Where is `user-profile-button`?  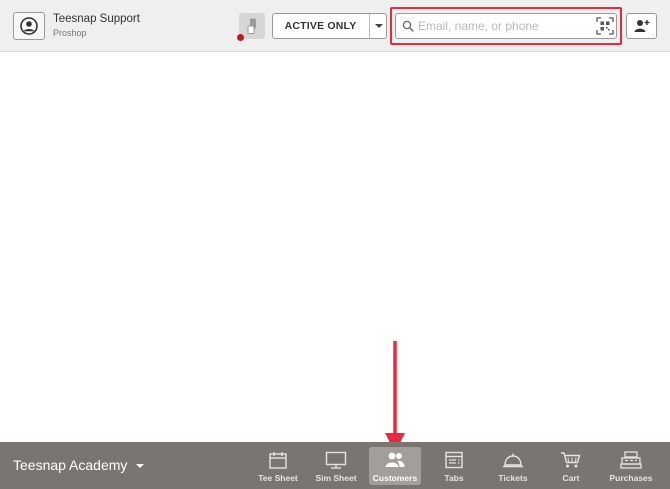
user-profile-button is located at coordinates (29, 26).